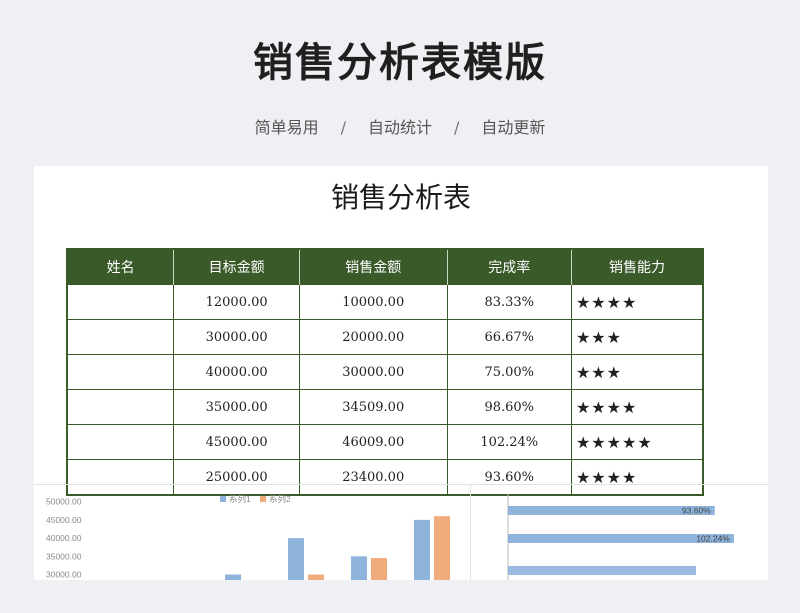 The height and width of the screenshot is (613, 800). I want to click on header-target: 目标金额, so click(236, 267).